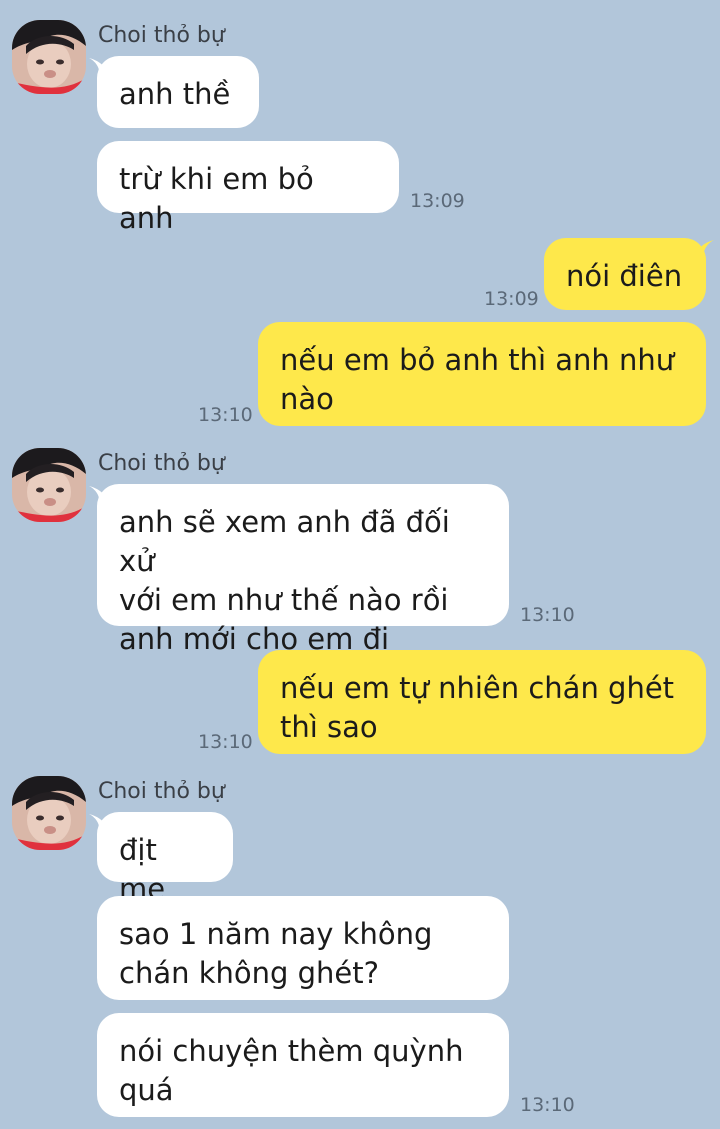  Describe the element at coordinates (625, 274) in the screenshot. I see `message-bubble-outgoing: nói điên` at that location.